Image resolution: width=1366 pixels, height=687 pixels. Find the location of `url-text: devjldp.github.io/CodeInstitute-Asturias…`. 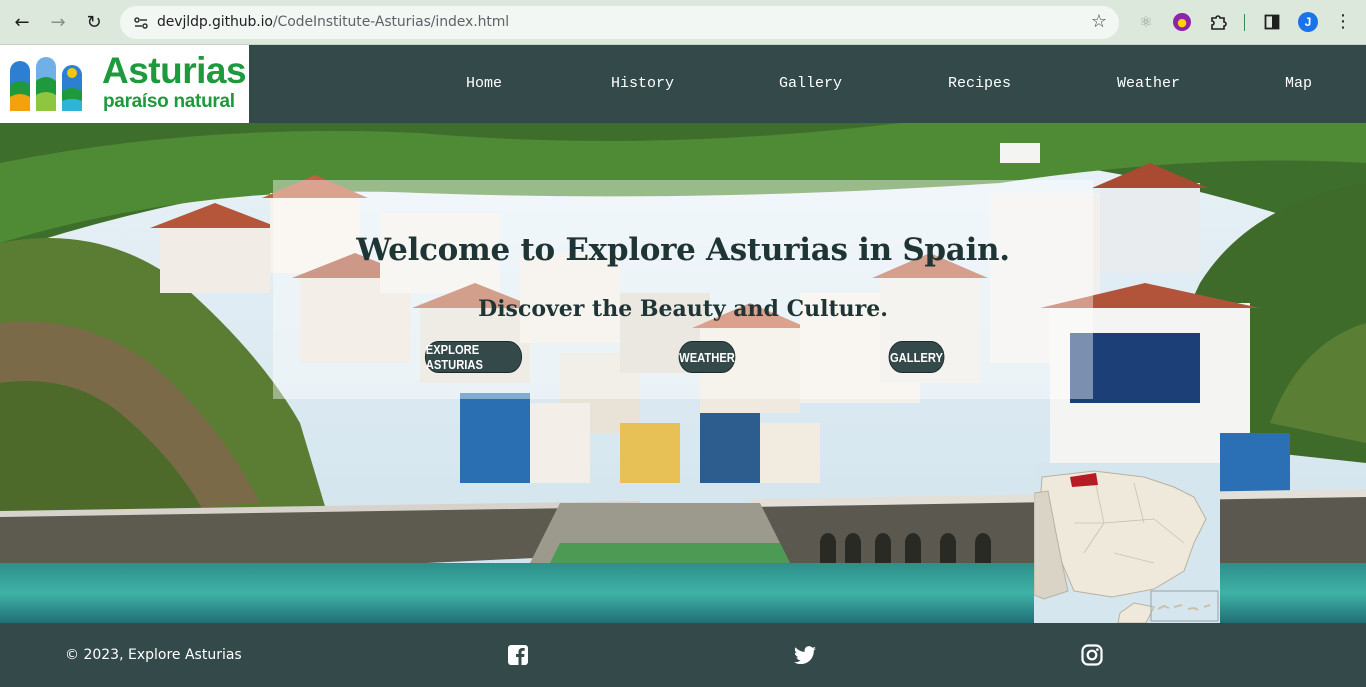

url-text: devjldp.github.io/CodeInstitute-Asturias… is located at coordinates (333, 22).